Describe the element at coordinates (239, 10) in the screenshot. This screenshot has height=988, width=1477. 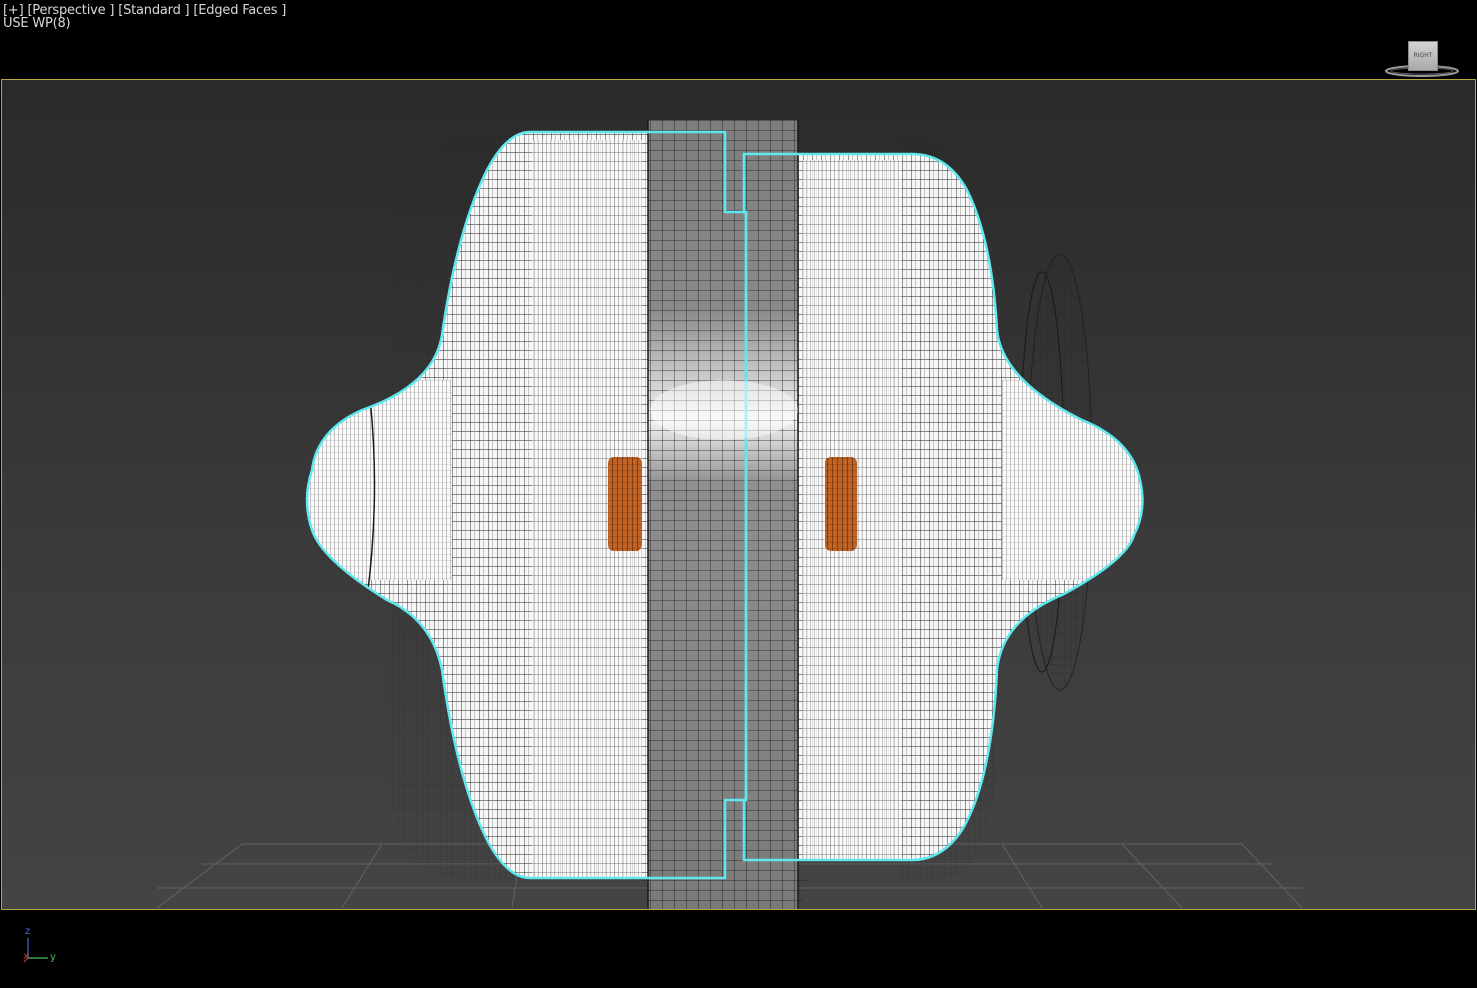
I see `viewport-display-menu: [Edged Faces ]` at that location.